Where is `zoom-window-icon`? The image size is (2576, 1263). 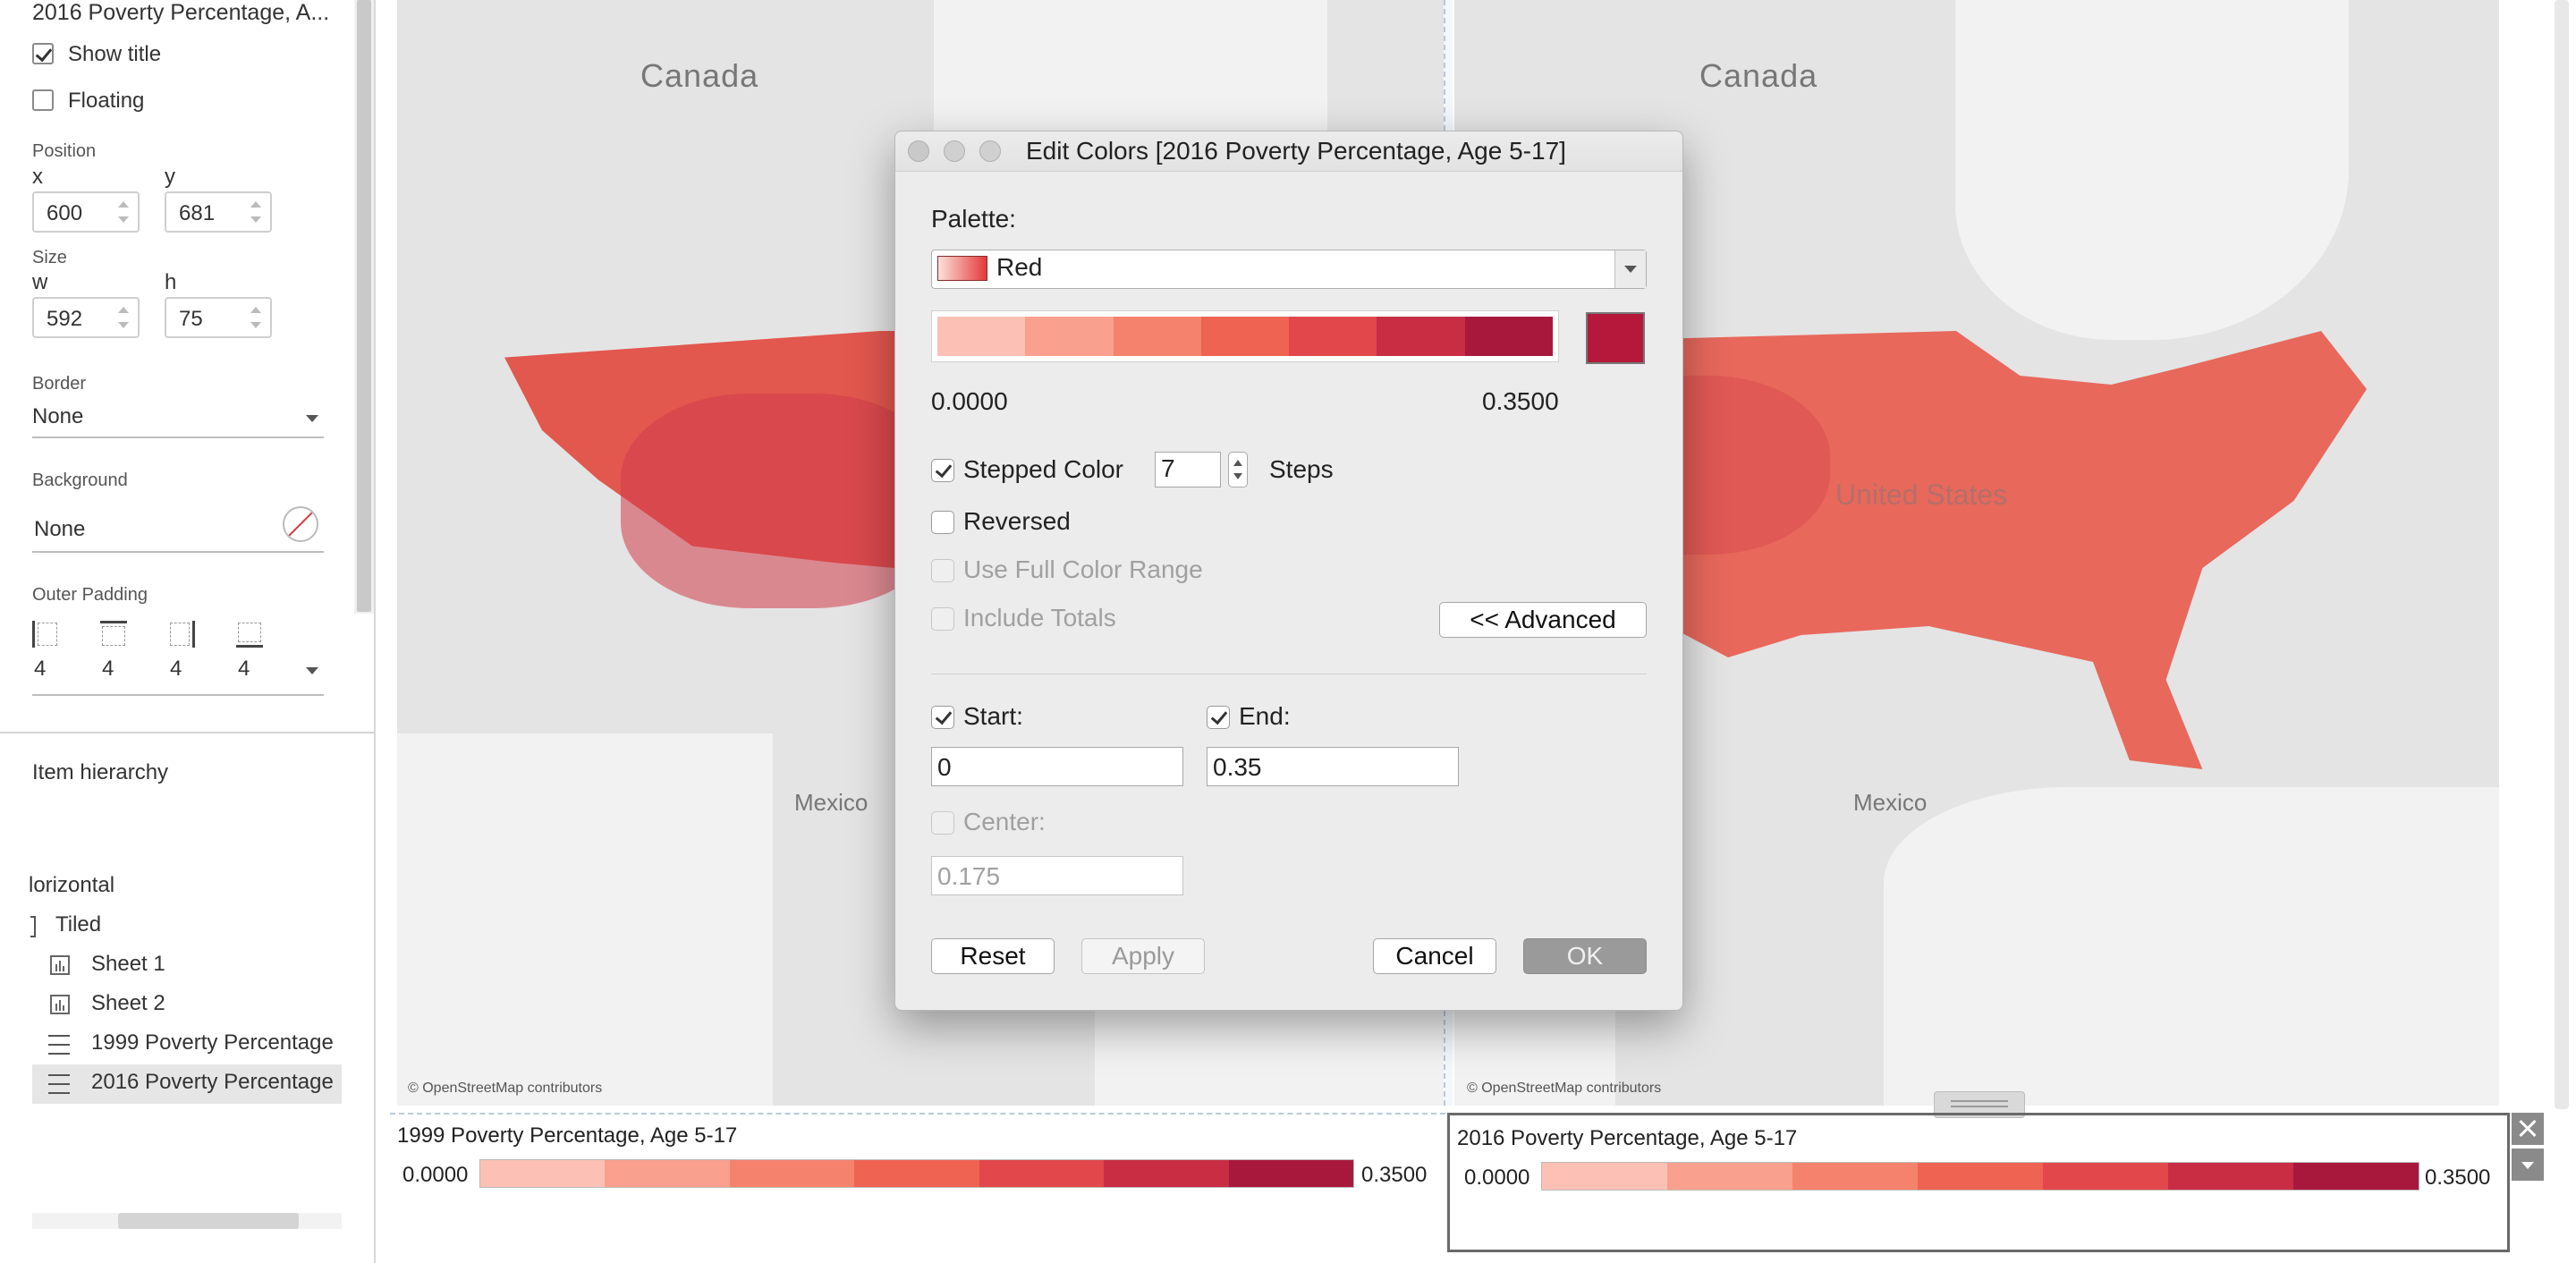
zoom-window-icon is located at coordinates (990, 151).